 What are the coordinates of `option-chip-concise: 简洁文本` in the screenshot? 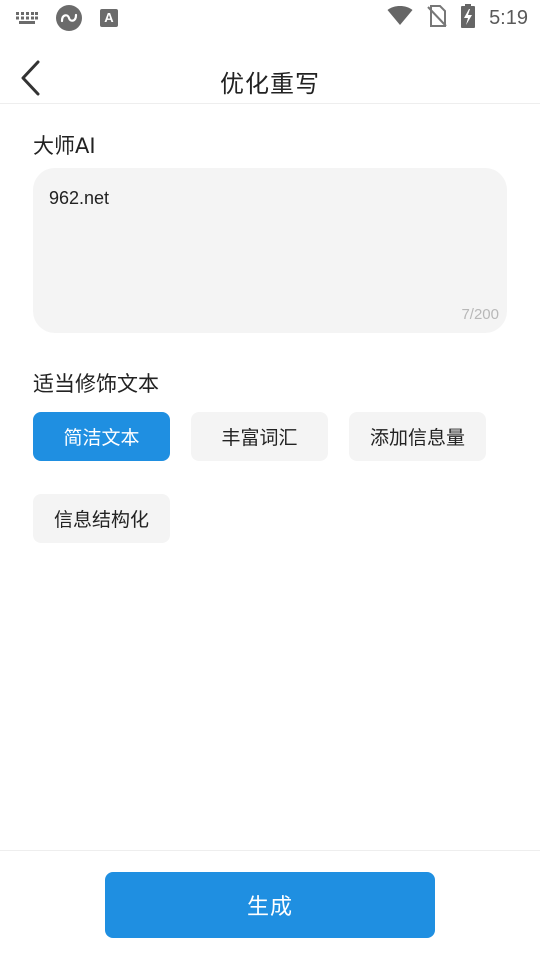 It's located at (101, 436).